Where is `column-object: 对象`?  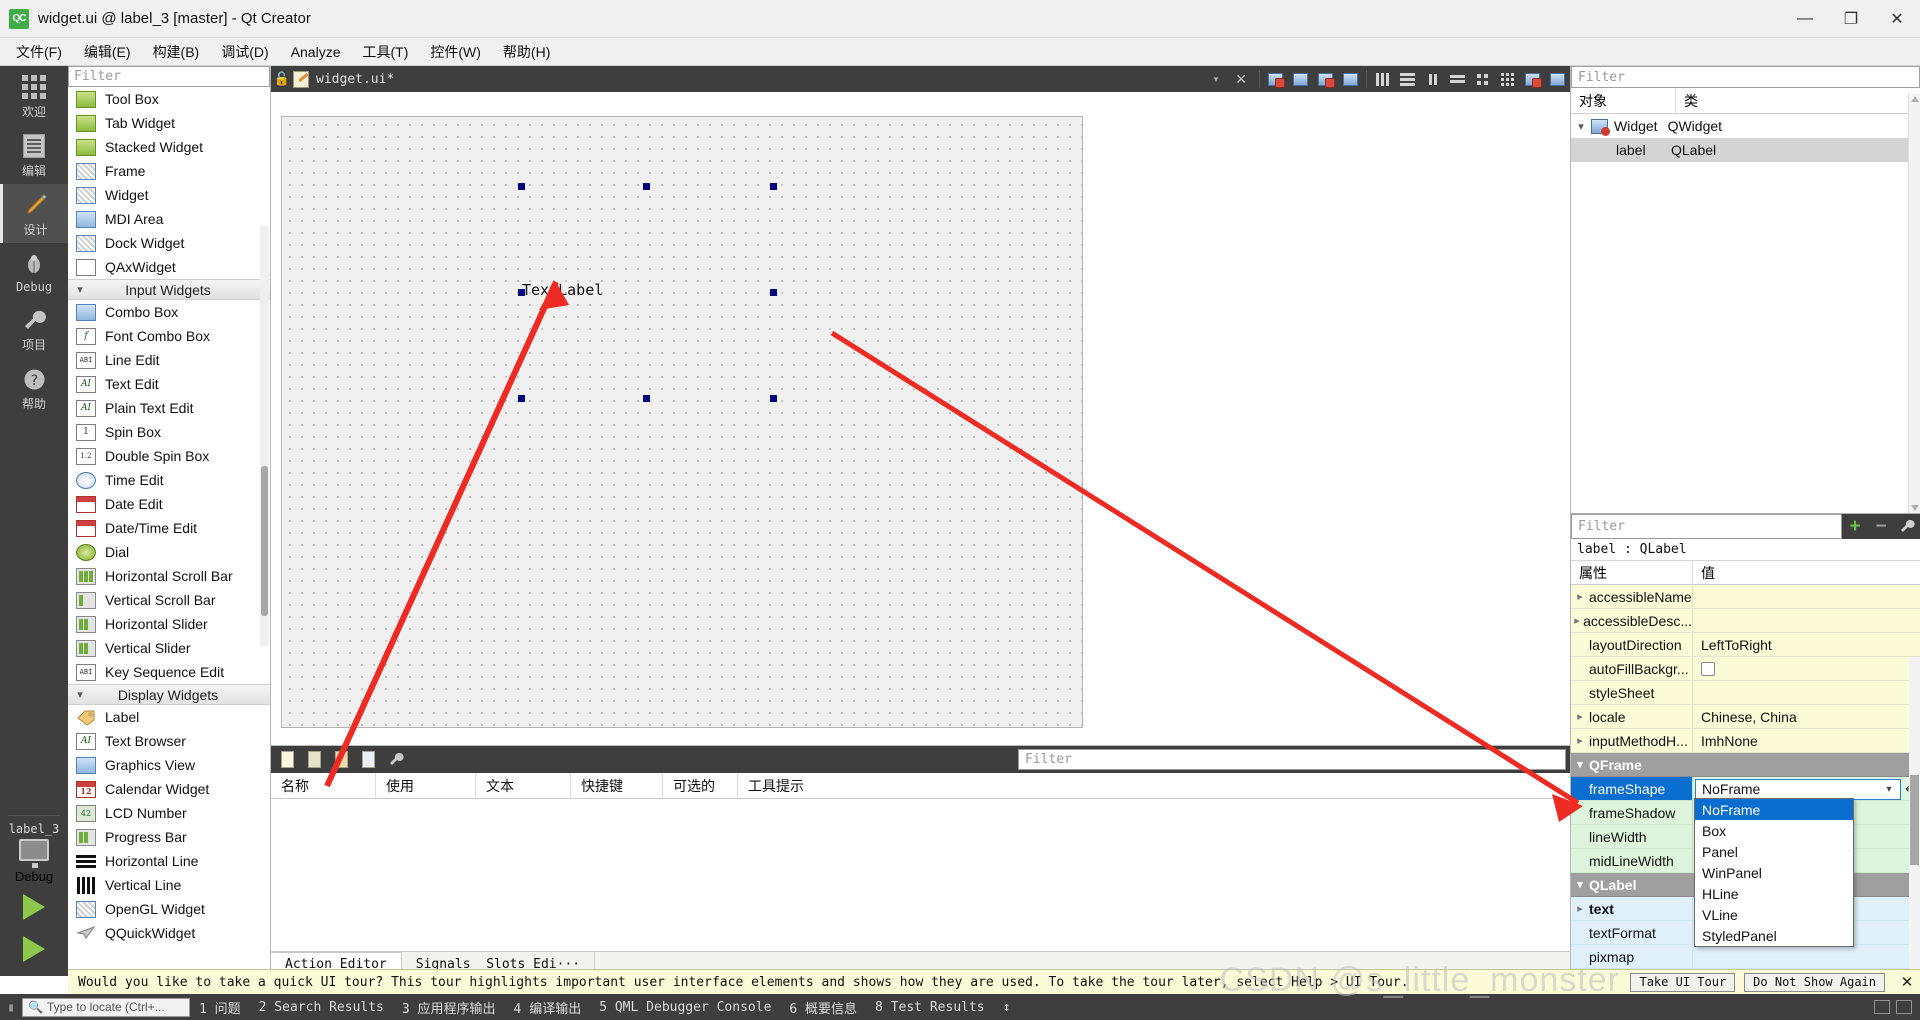 column-object: 对象 is located at coordinates (1623, 100).